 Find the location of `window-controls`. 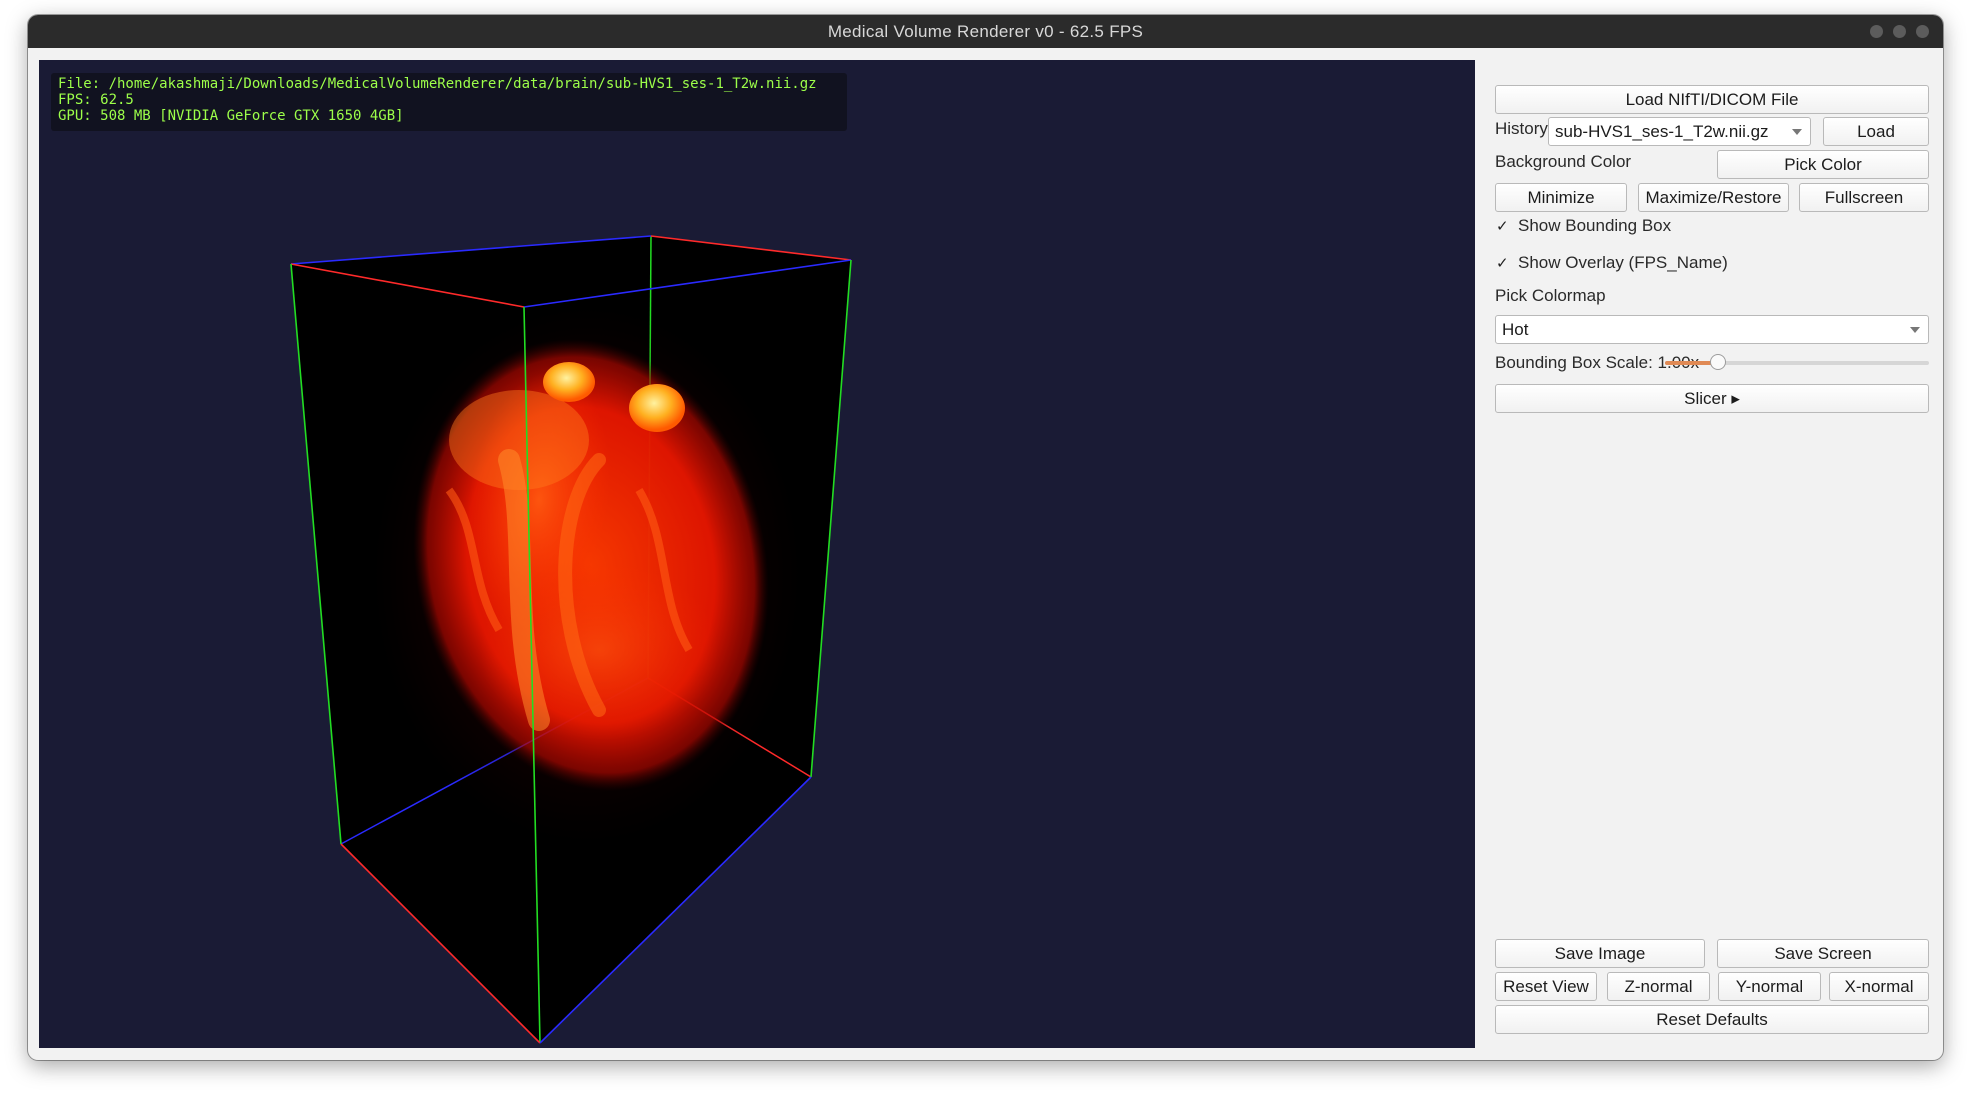

window-controls is located at coordinates (1899, 31).